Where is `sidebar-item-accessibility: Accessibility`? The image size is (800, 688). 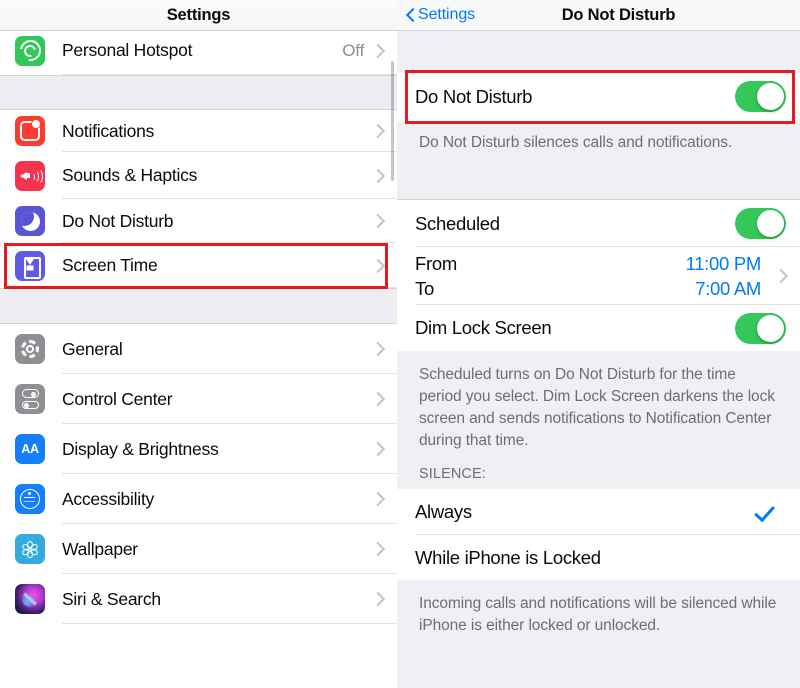 sidebar-item-accessibility: Accessibility is located at coordinates (198, 499).